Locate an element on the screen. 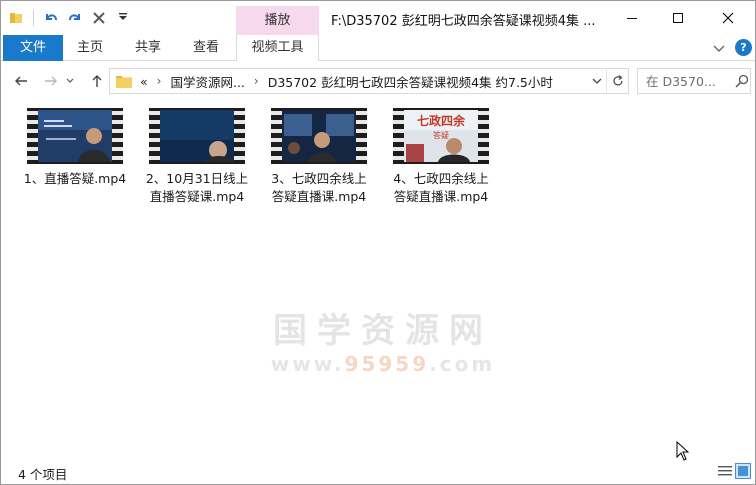  back-button is located at coordinates (21, 81).